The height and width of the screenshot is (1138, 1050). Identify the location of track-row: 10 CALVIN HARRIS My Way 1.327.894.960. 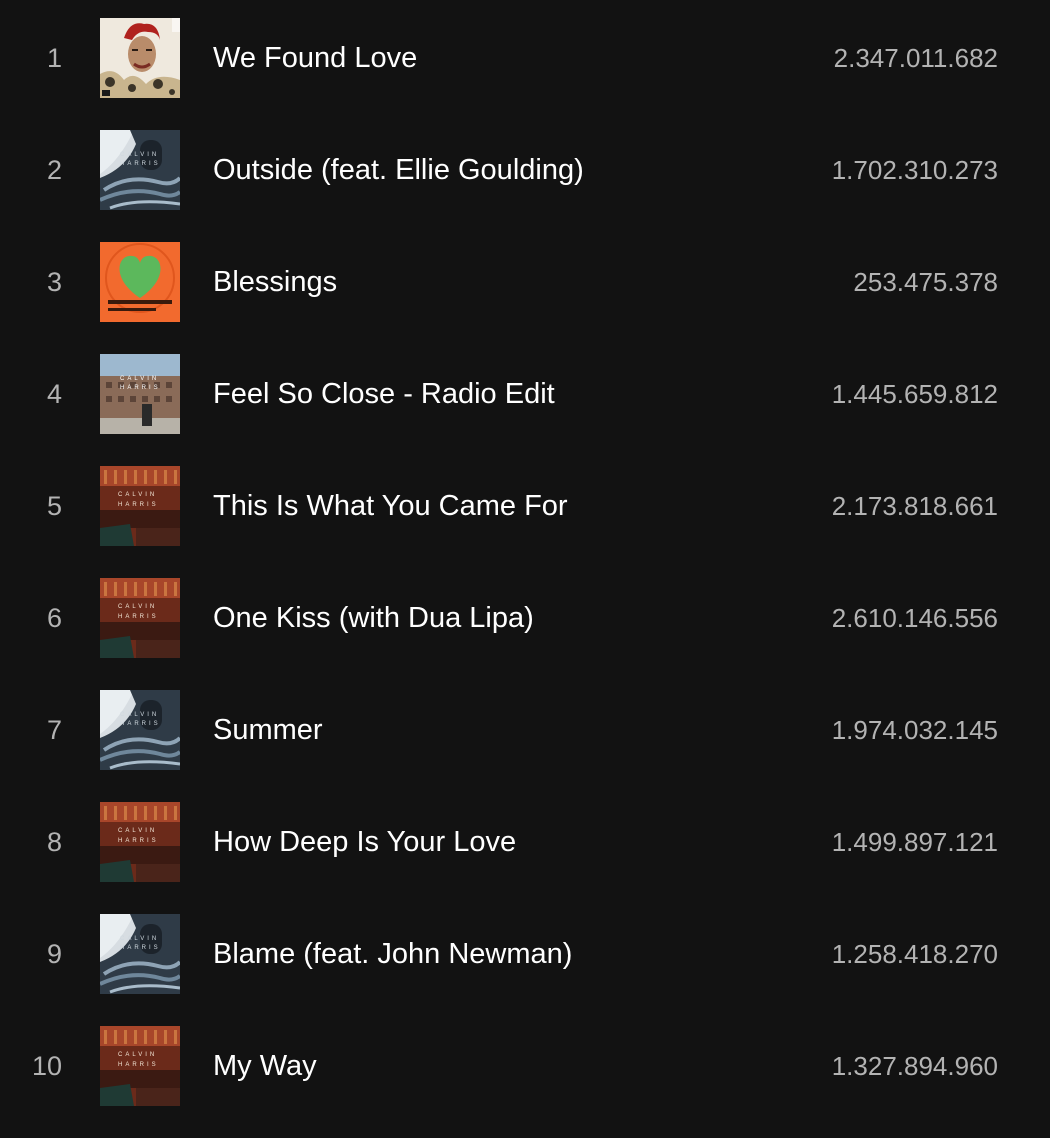
(525, 1082).